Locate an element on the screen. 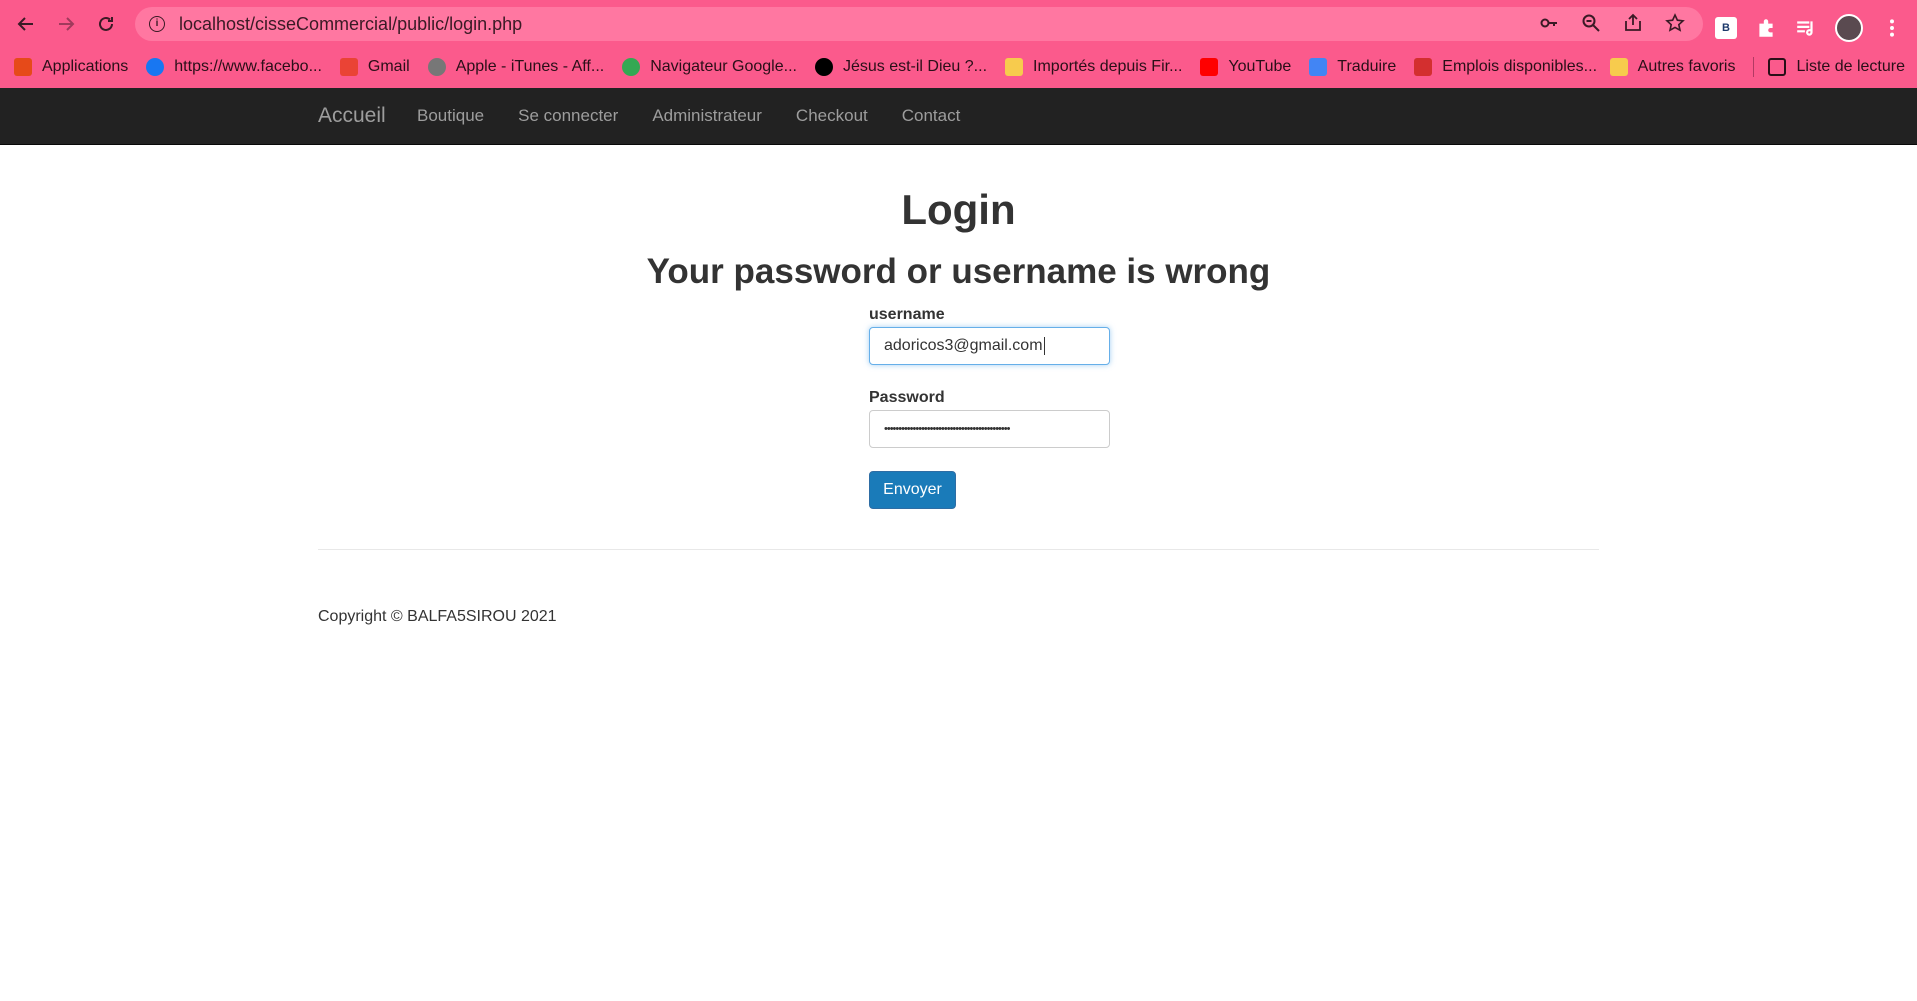  nav-link-contact: Contact is located at coordinates (931, 116).